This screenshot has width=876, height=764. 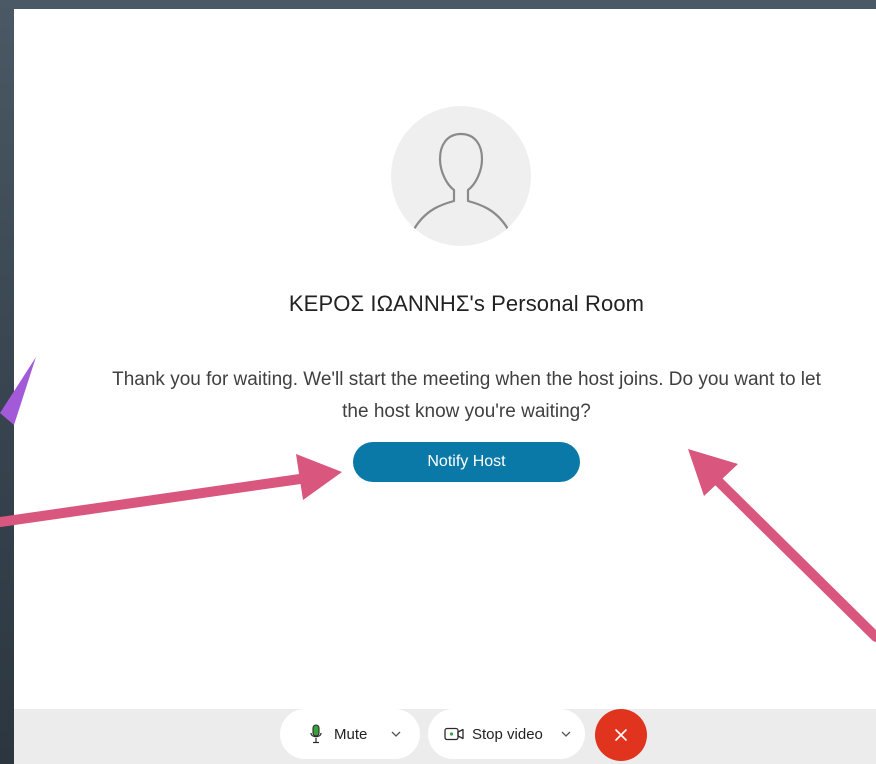 I want to click on stop-video-label: Stop video, so click(x=507, y=734).